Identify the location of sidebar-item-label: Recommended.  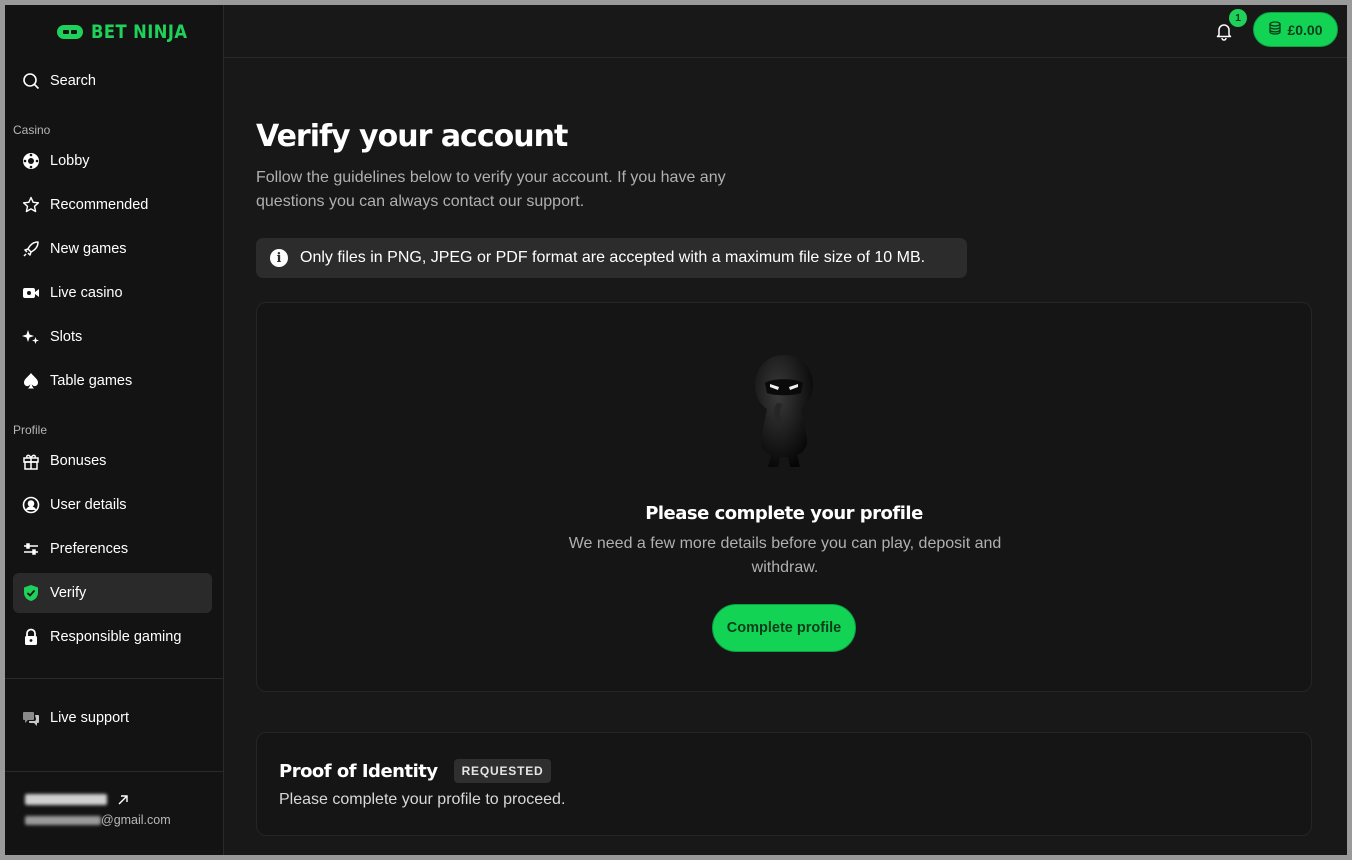
(99, 205).